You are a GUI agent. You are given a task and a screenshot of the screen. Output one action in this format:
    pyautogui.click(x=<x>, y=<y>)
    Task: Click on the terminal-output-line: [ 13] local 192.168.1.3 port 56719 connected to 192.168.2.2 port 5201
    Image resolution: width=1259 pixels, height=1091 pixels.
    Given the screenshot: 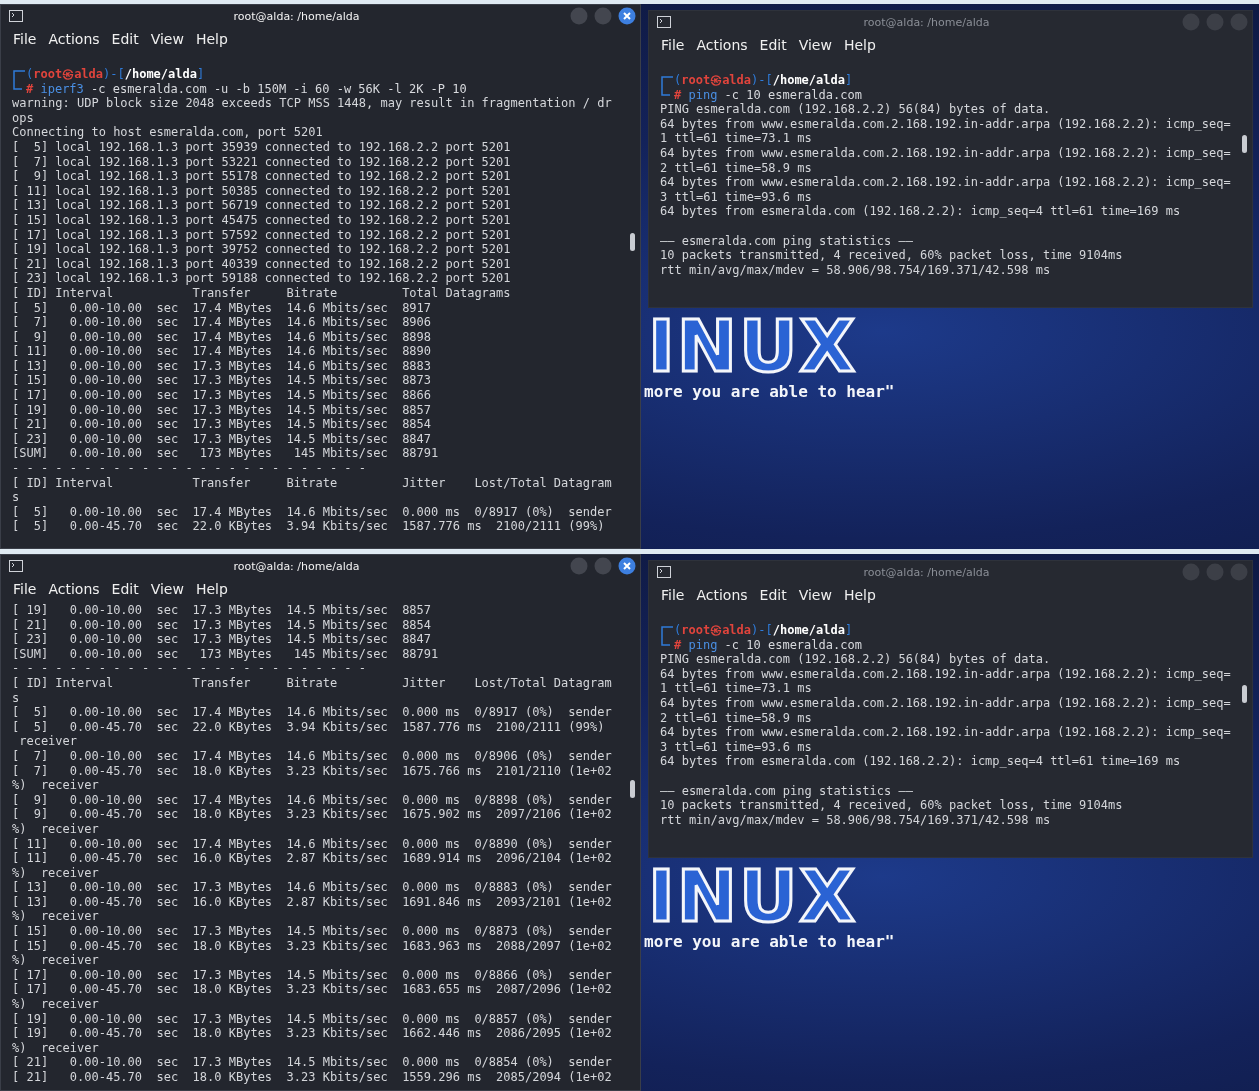 What is the action you would take?
    pyautogui.click(x=262, y=205)
    